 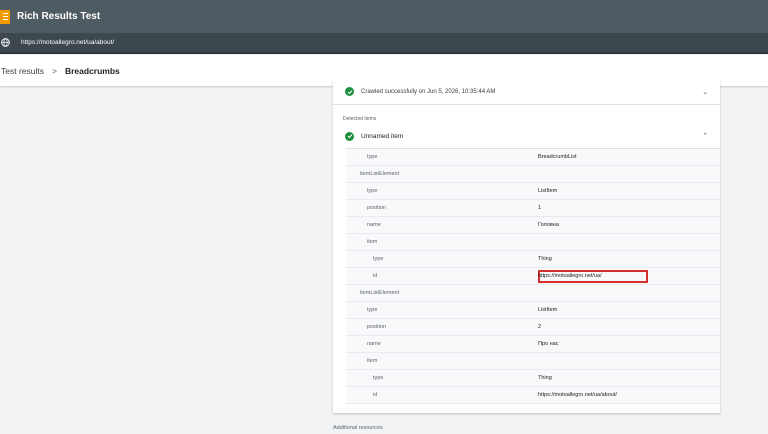 I want to click on property-value: 1, so click(x=540, y=208).